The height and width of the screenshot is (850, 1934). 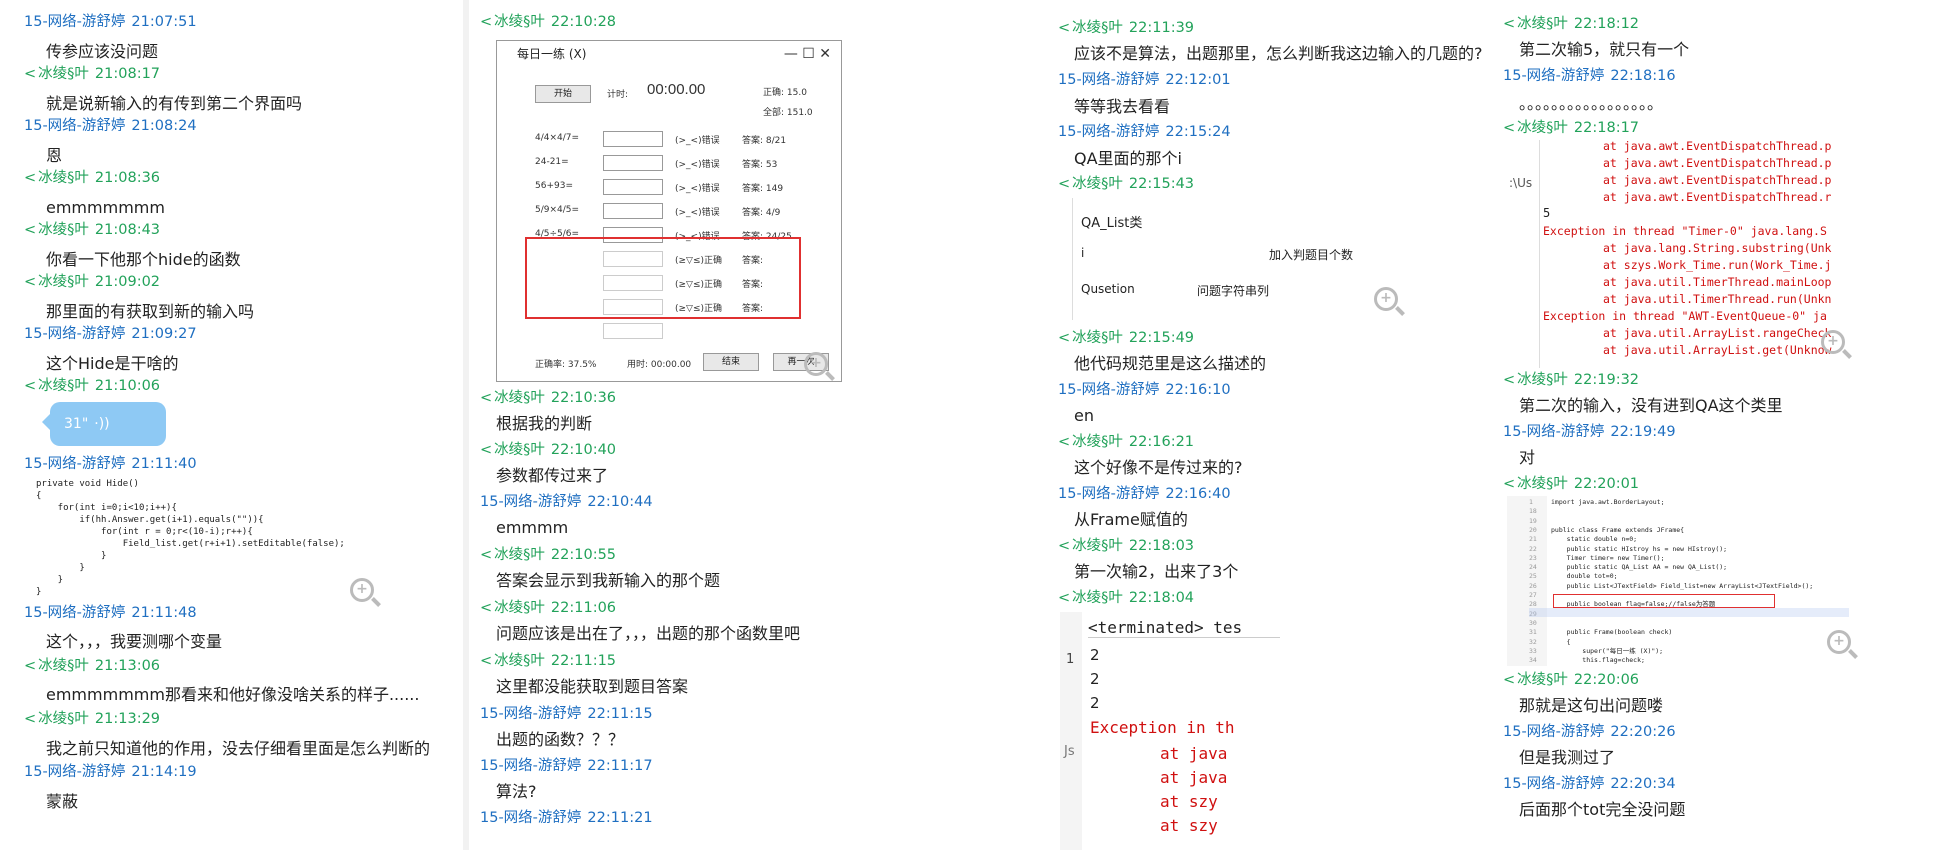 What do you see at coordinates (1112, 223) in the screenshot?
I see `doc-heading: QA_List类` at bounding box center [1112, 223].